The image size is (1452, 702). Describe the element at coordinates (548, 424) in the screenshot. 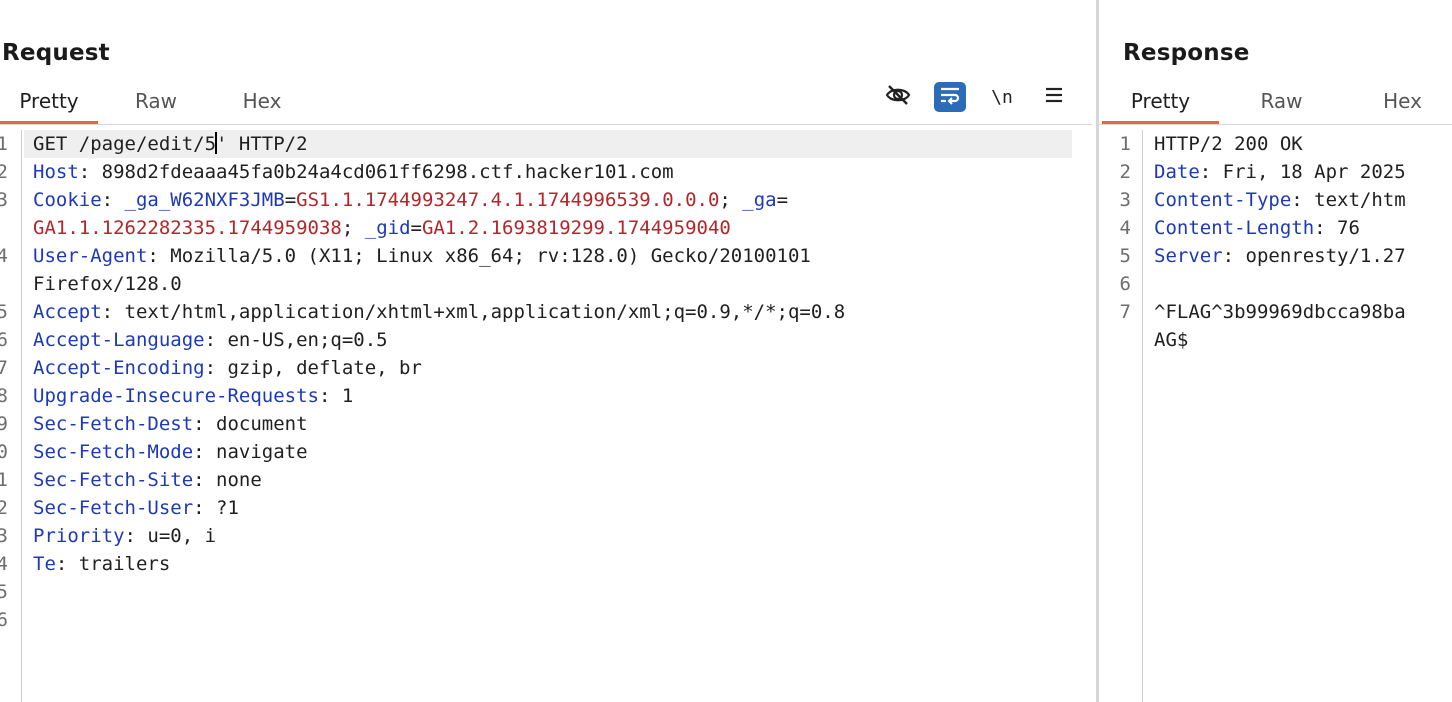

I see `header-line: 9 Sec-Fetch-Dest: document` at that location.